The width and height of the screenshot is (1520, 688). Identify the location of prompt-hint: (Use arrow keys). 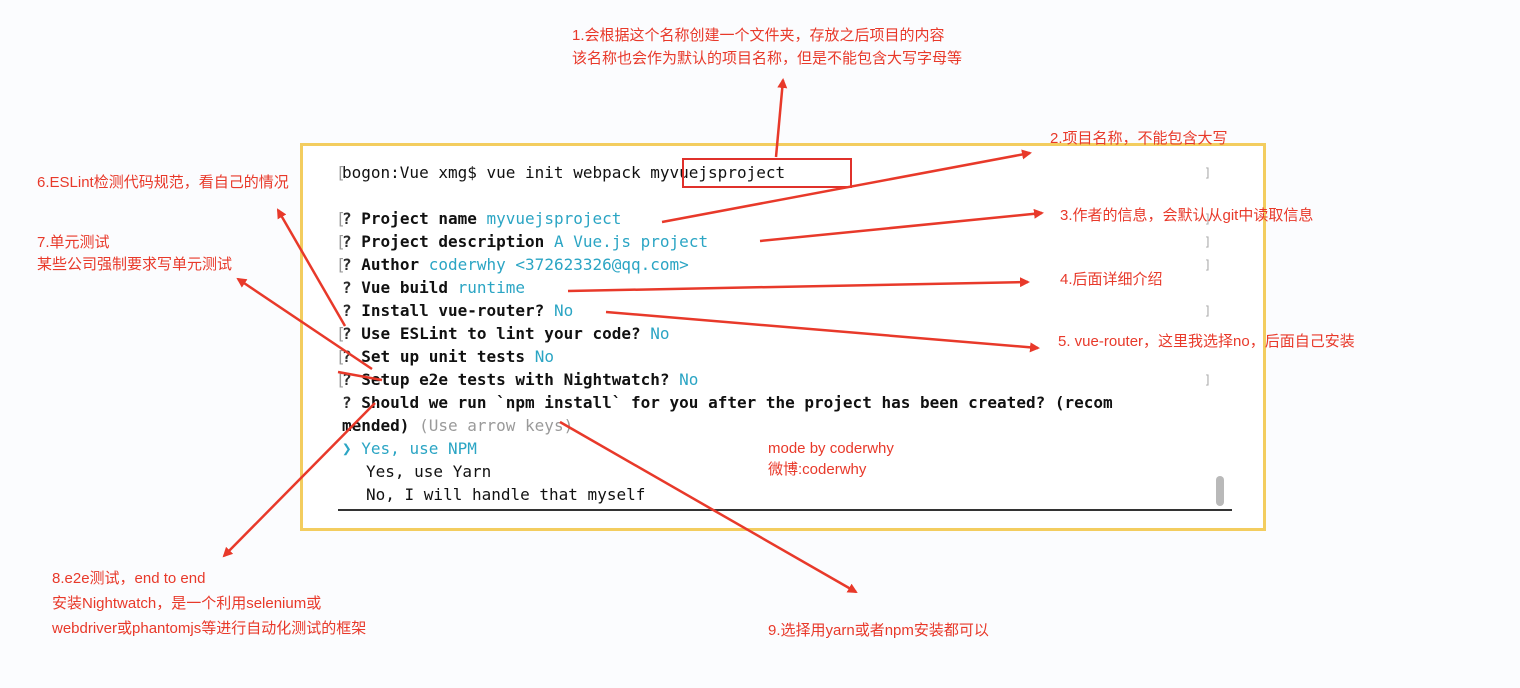
(496, 425).